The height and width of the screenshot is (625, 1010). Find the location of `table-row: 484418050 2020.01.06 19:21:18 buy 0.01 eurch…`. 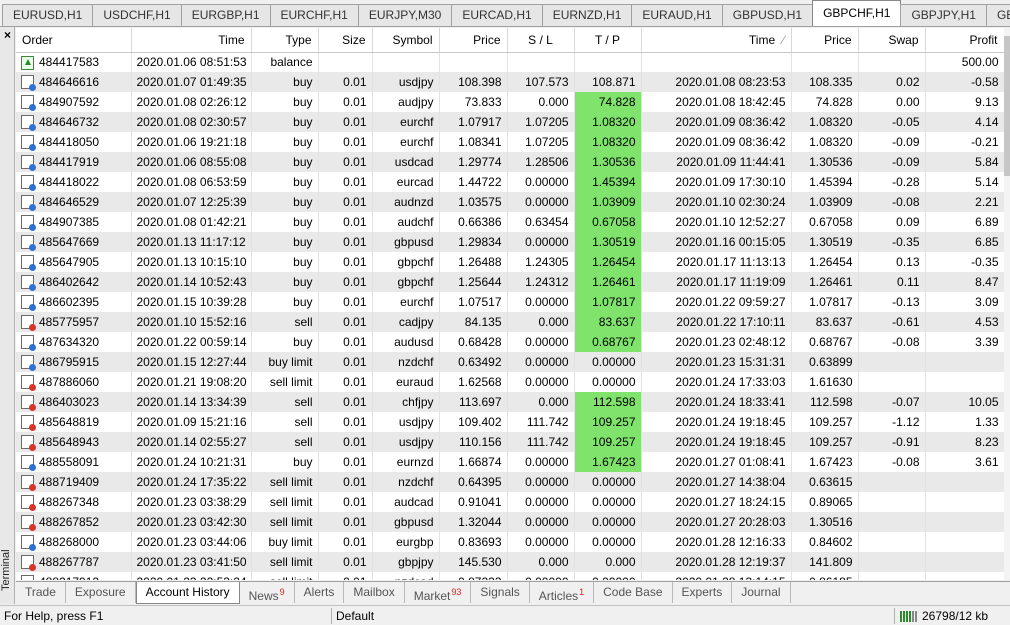

table-row: 484418050 2020.01.06 19:21:18 buy 0.01 eurch… is located at coordinates (510, 142).